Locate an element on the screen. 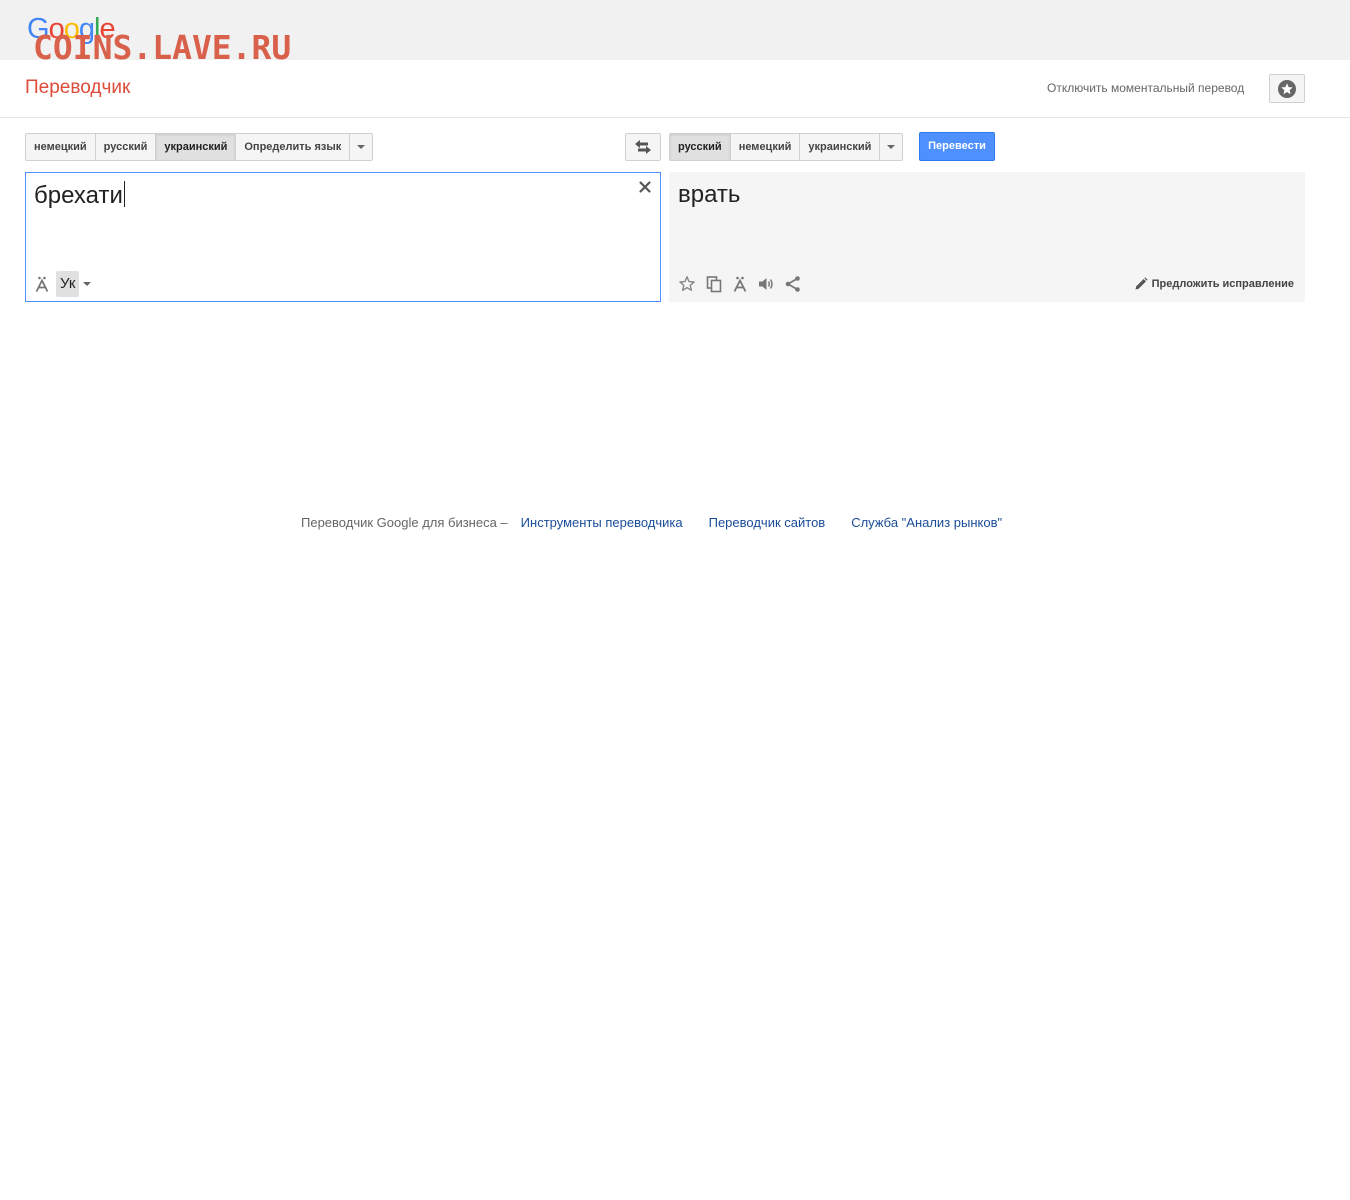  footer-link-website-translator: Переводчик сайтов is located at coordinates (767, 522).